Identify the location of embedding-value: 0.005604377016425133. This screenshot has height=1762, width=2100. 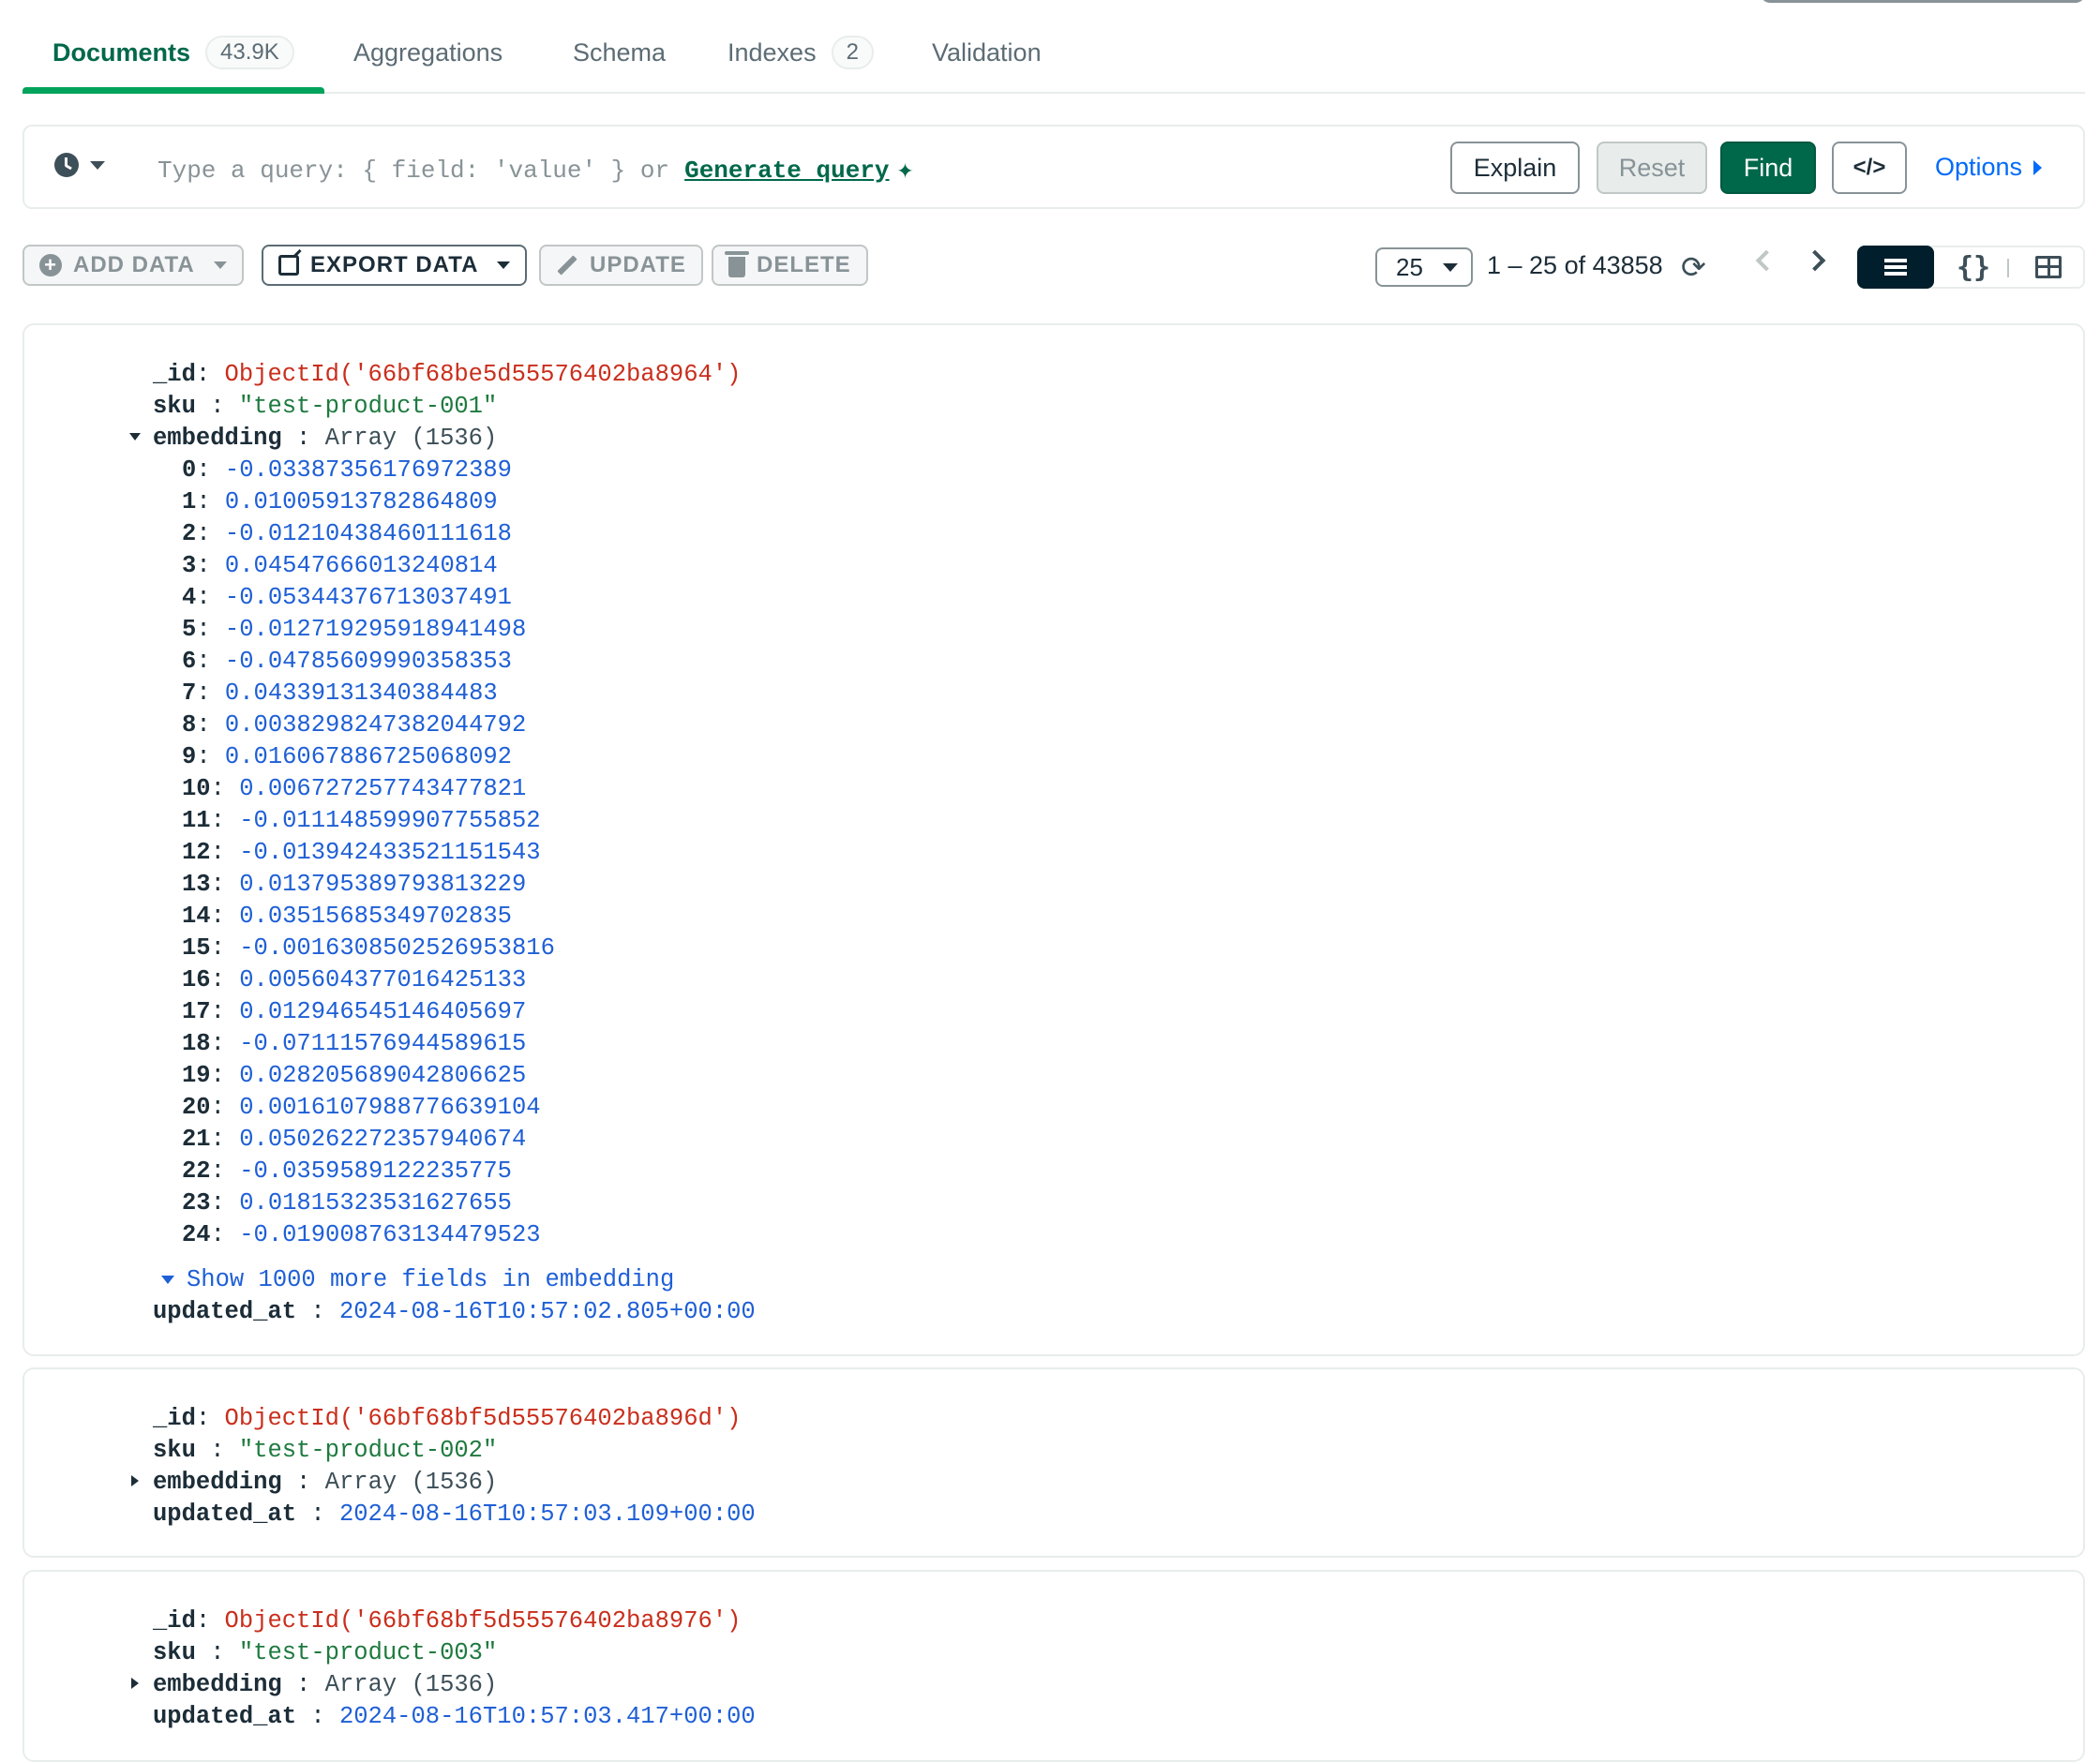
(382, 980).